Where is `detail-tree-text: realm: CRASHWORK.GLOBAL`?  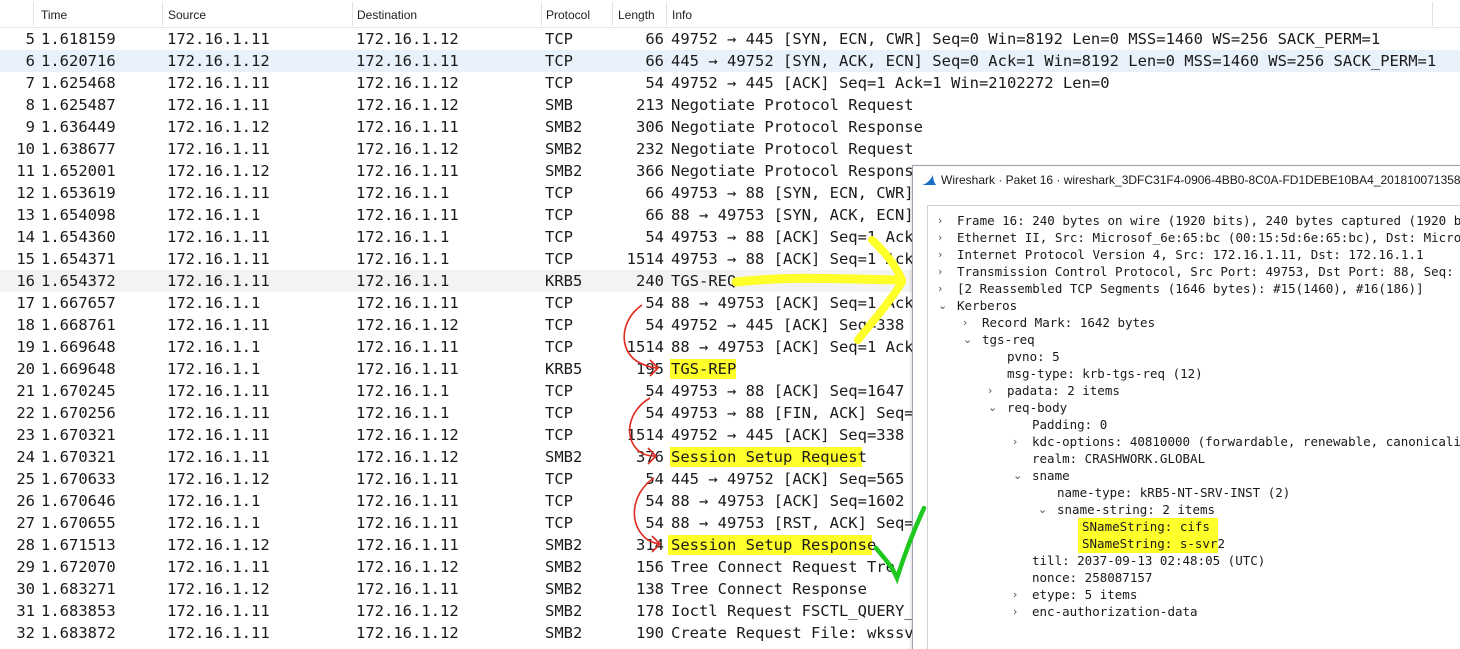 detail-tree-text: realm: CRASHWORK.GLOBAL is located at coordinates (1119, 458).